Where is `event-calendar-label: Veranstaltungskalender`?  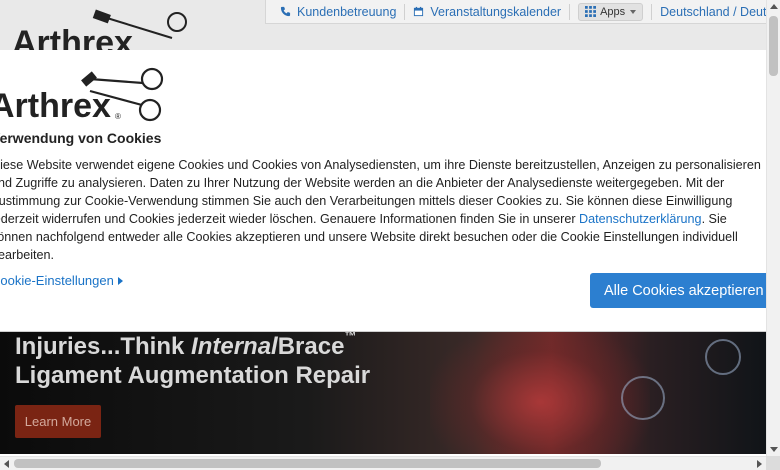 event-calendar-label: Veranstaltungskalender is located at coordinates (496, 11).